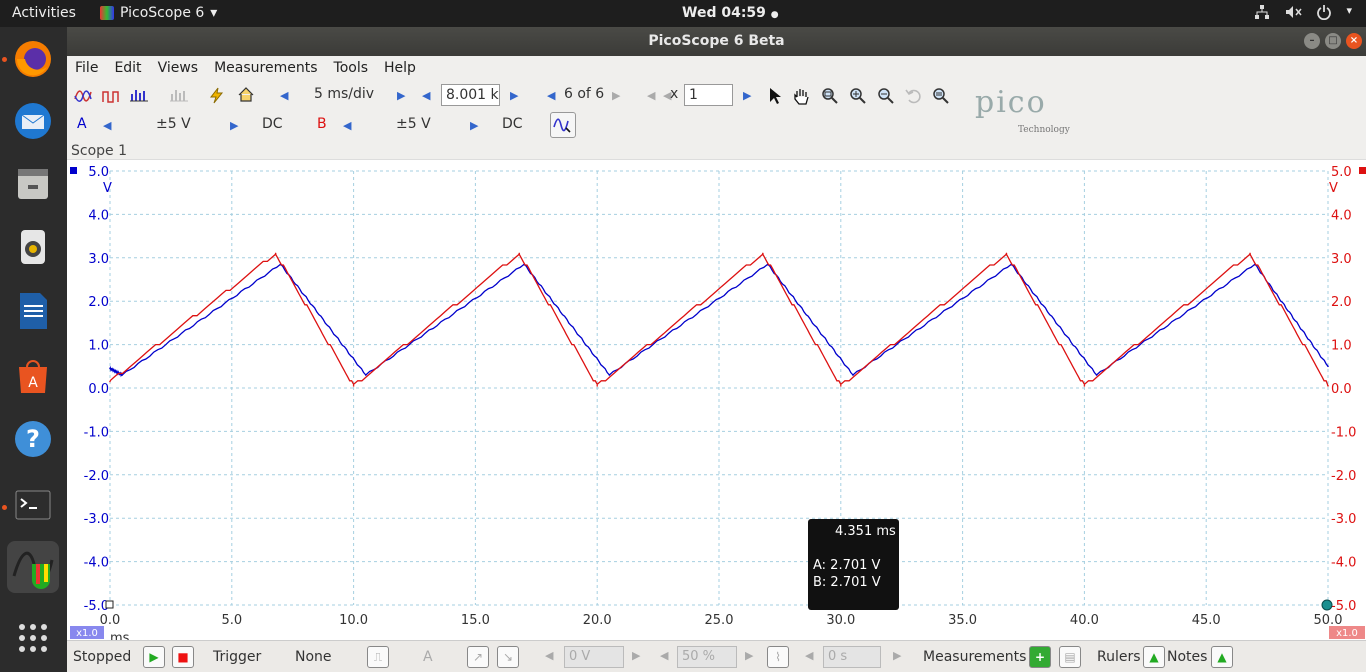  I want to click on menu-help: Help, so click(400, 68).